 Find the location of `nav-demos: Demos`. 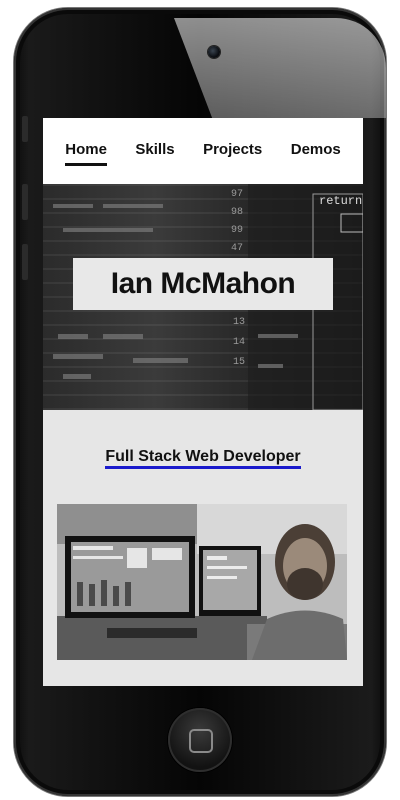

nav-demos: Demos is located at coordinates (316, 151).